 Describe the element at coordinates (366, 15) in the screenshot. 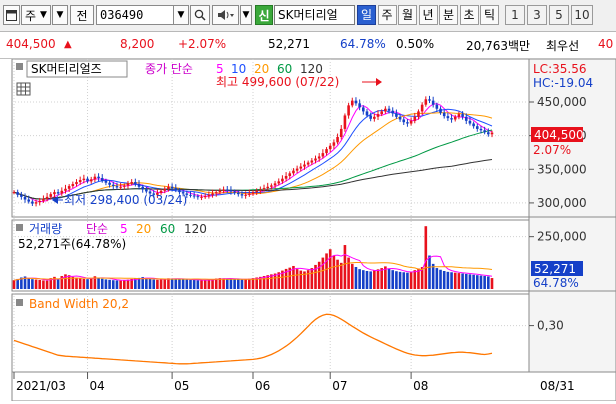

I see `period-button-0: 일` at that location.